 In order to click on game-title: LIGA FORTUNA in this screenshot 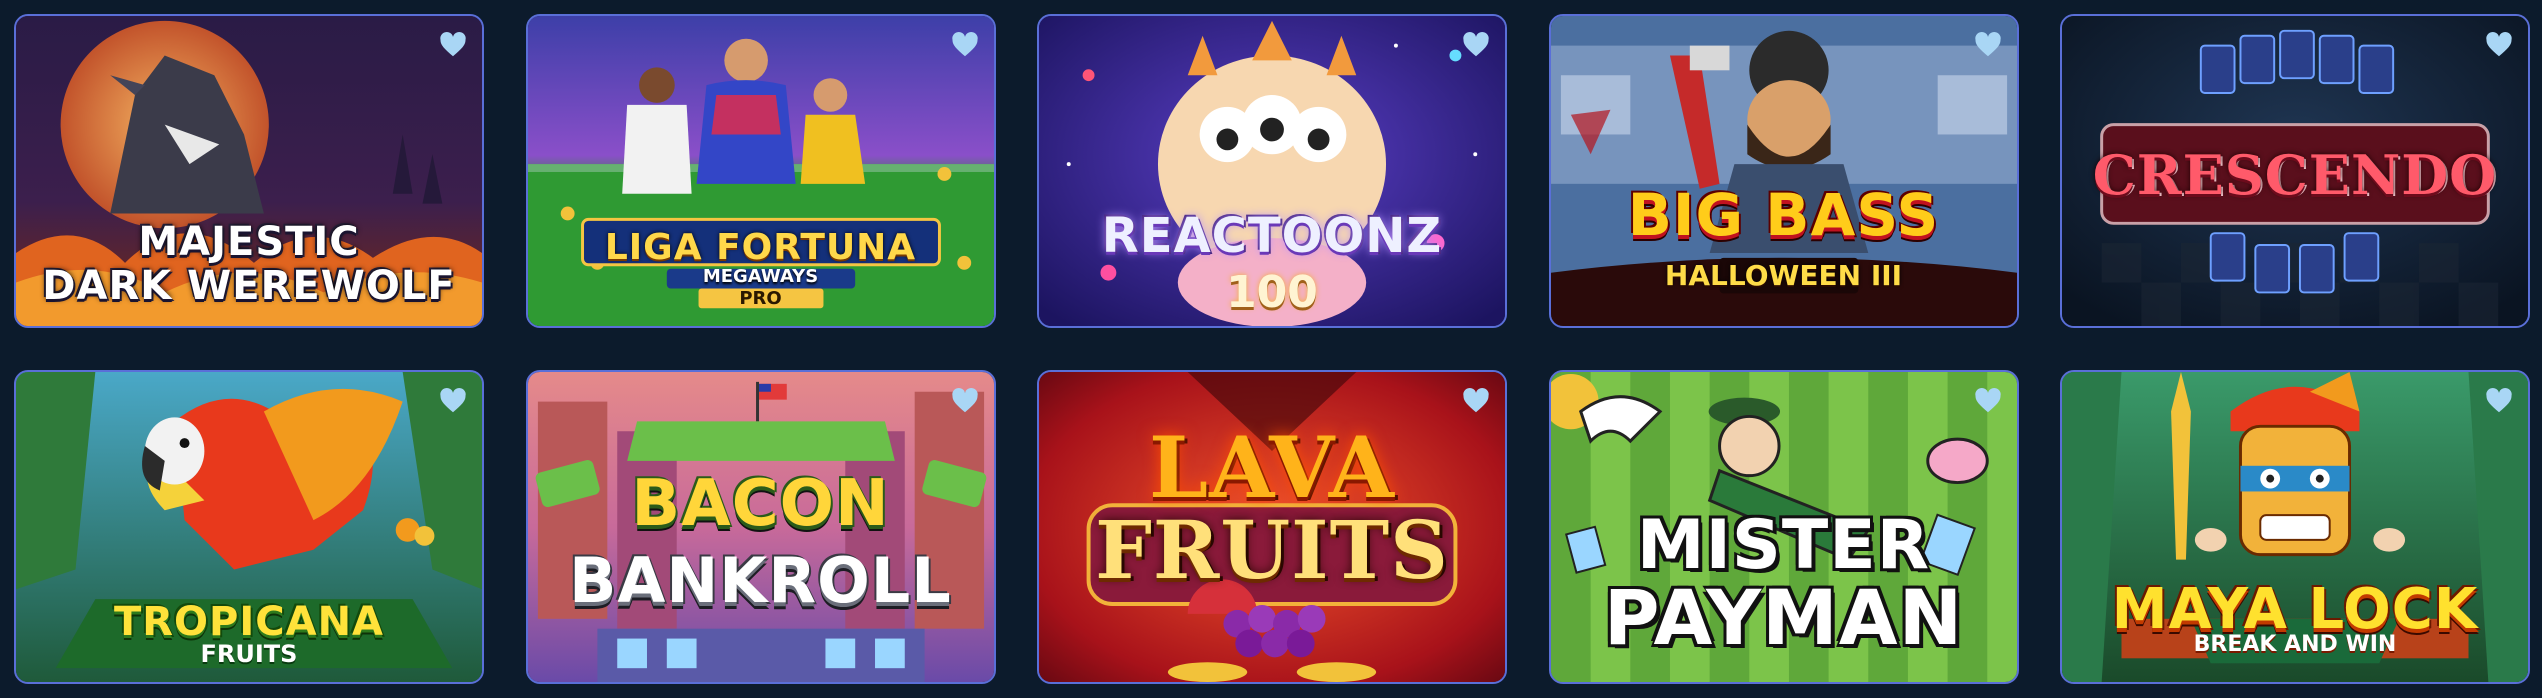, I will do `click(760, 247)`.